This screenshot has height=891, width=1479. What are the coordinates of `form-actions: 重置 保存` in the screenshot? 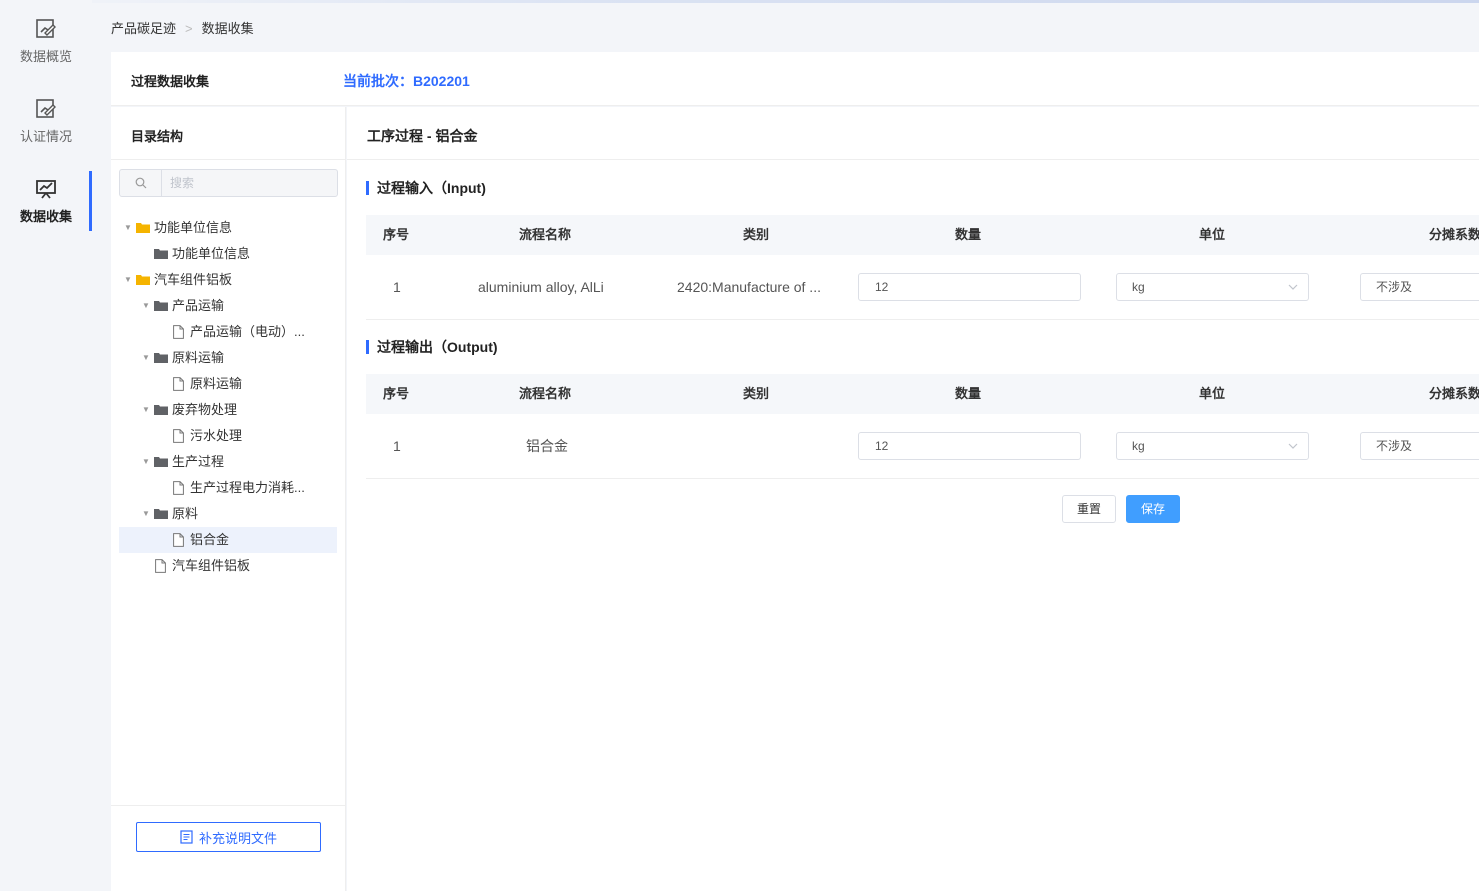 It's located at (1121, 509).